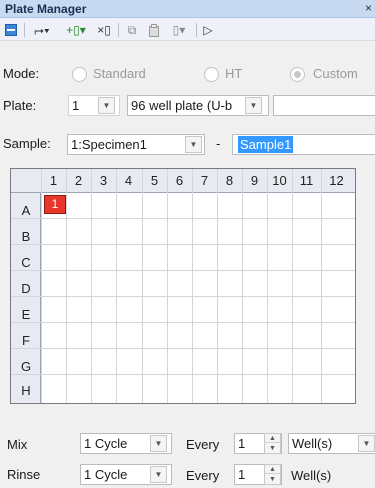 Image resolution: width=375 pixels, height=488 pixels. What do you see at coordinates (266, 144) in the screenshot?
I see `sample-name-value: Sample1` at bounding box center [266, 144].